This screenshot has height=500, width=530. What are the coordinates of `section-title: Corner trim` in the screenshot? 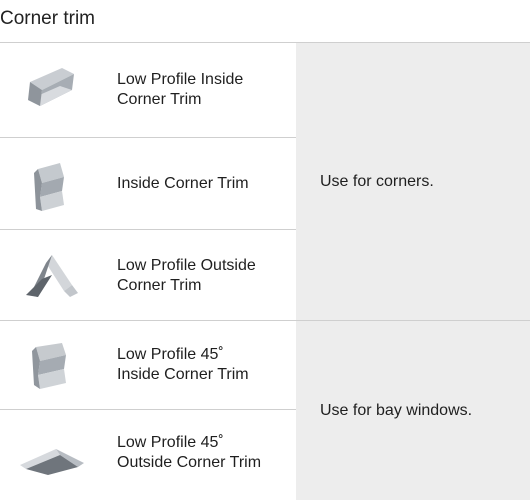 It's located at (48, 18).